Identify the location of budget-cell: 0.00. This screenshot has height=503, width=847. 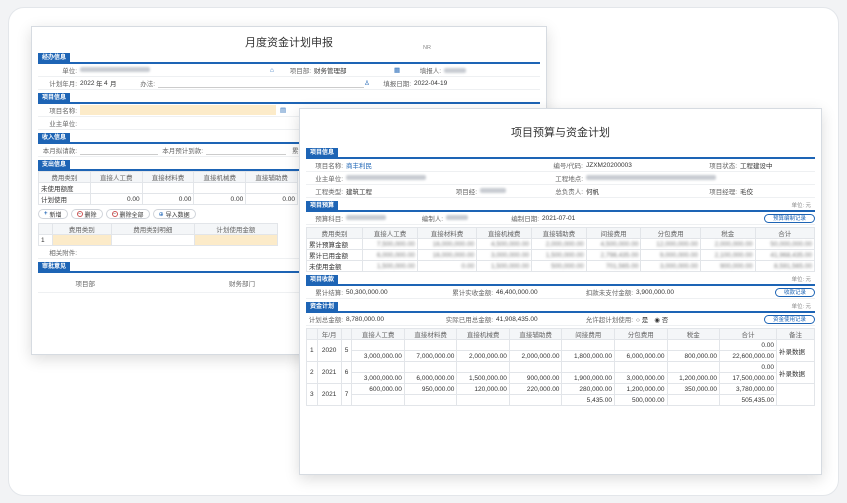
(447, 266).